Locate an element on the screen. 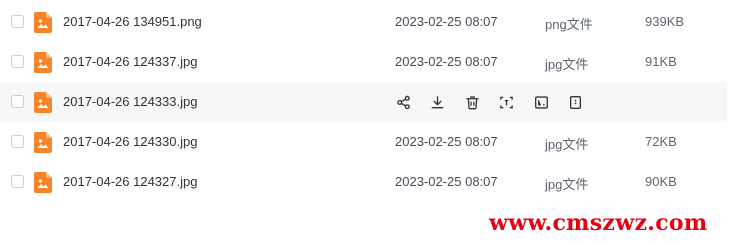 The image size is (743, 244). text-extract-icon is located at coordinates (541, 102).